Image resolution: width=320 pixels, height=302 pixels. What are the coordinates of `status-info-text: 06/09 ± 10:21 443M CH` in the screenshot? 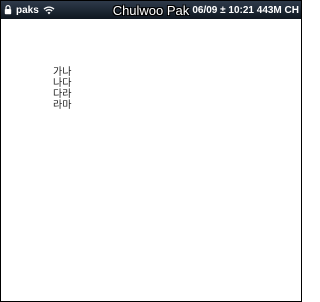 It's located at (245, 10).